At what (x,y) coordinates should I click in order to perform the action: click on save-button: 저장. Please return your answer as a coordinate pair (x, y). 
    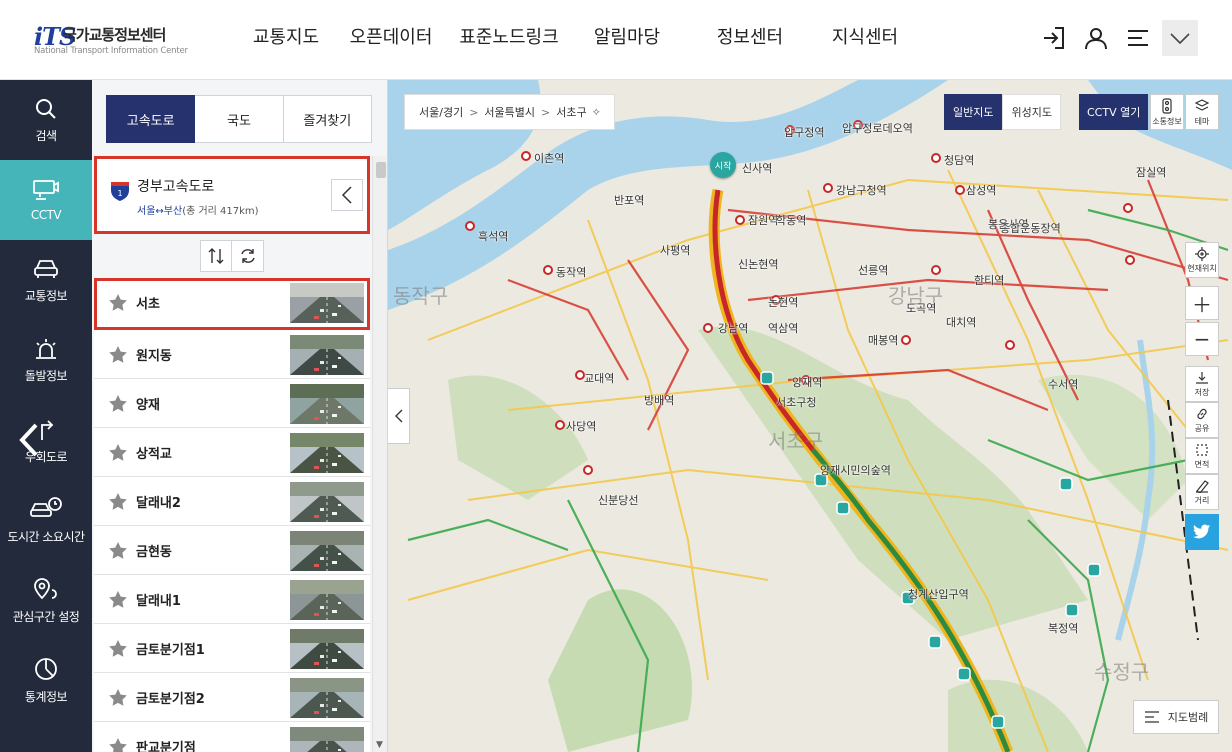
    Looking at the image, I should click on (1202, 384).